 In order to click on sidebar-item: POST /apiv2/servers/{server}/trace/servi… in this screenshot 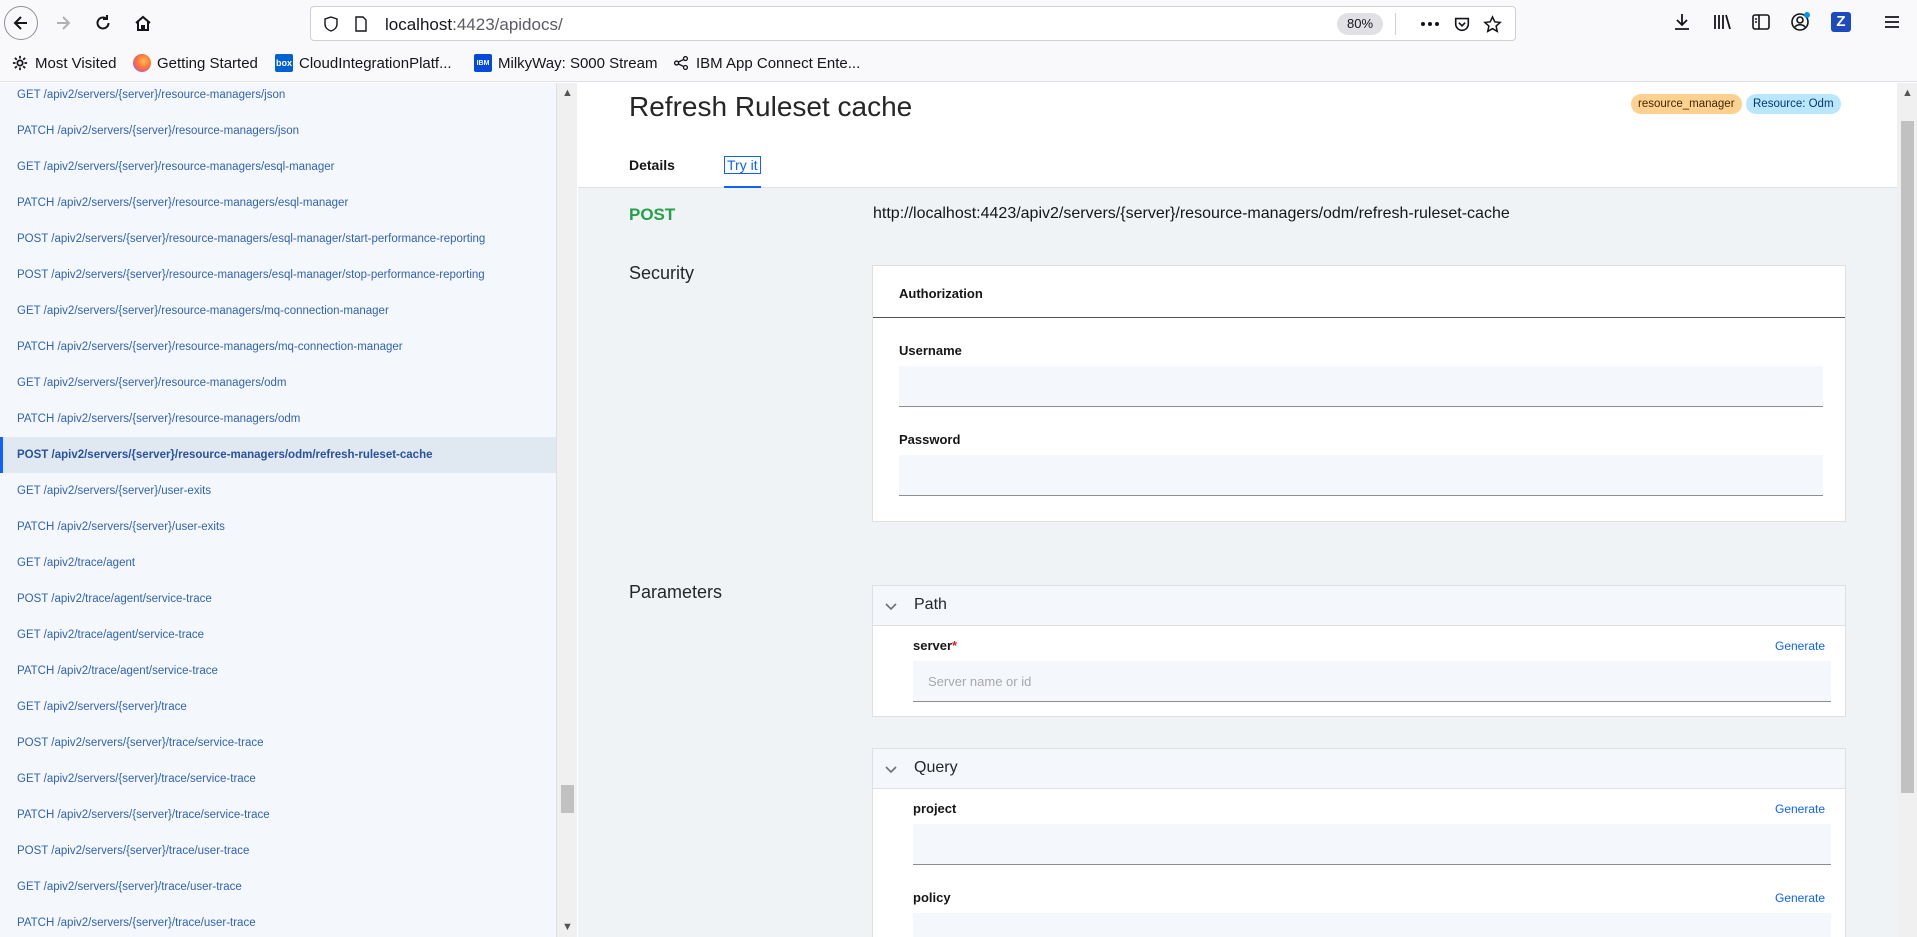, I will do `click(278, 743)`.